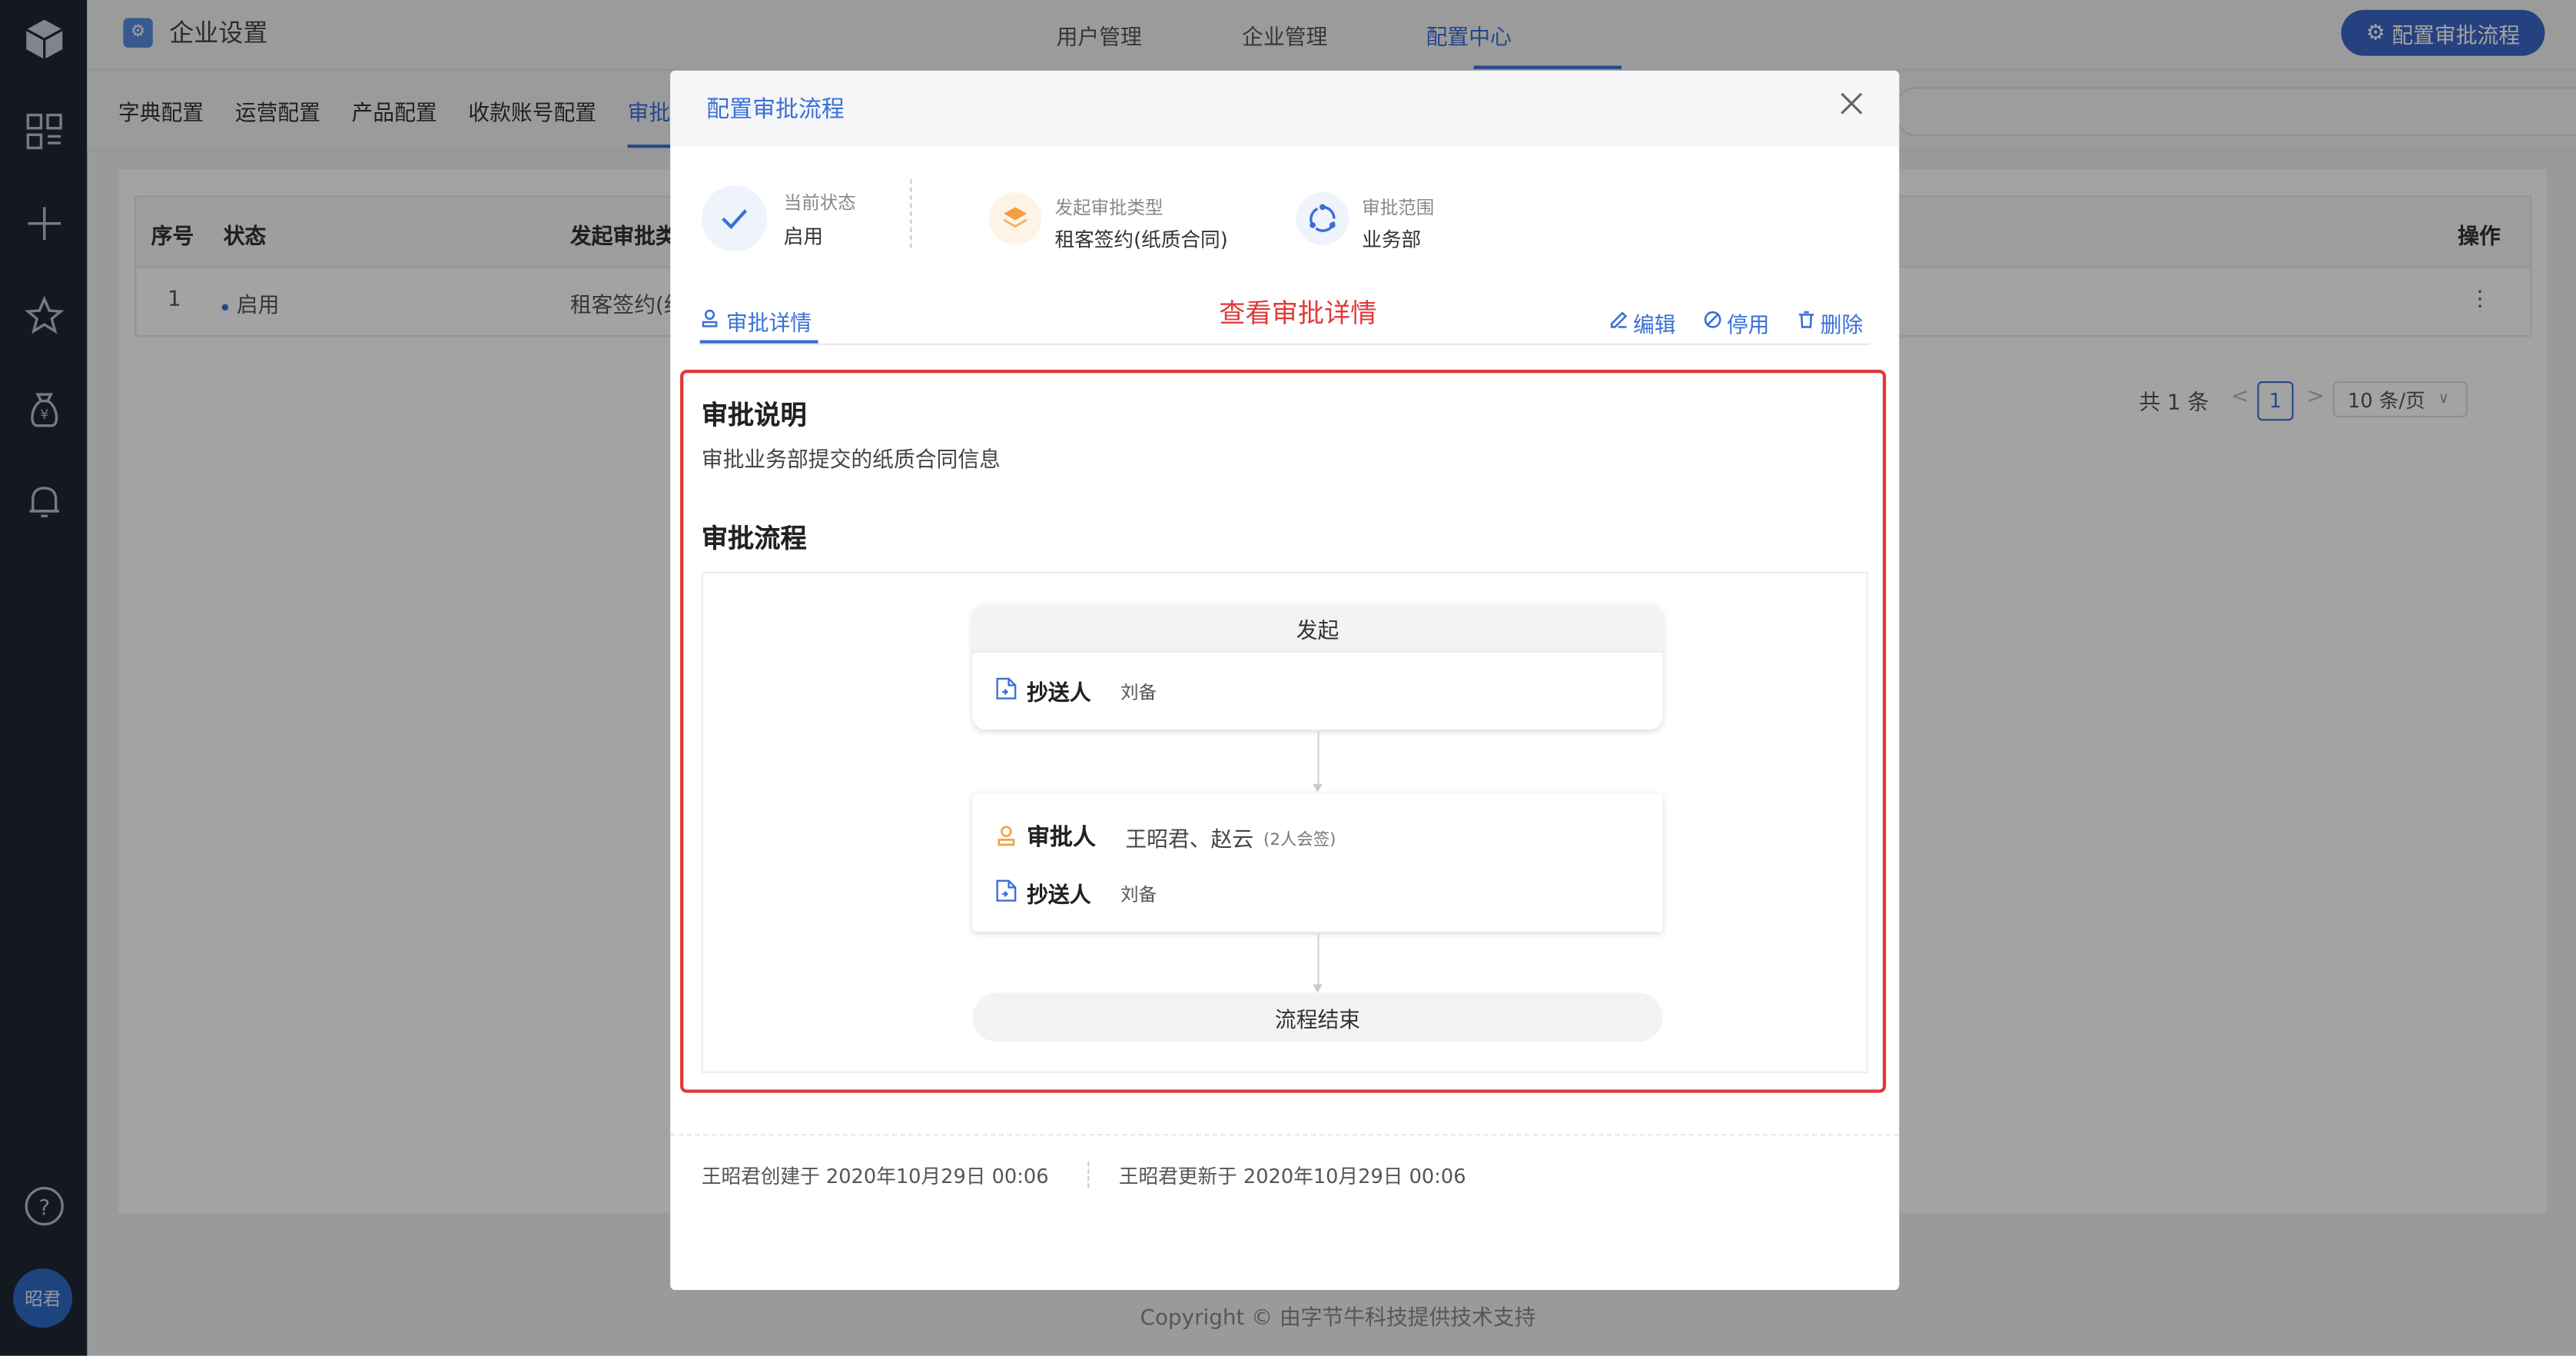  What do you see at coordinates (1059, 896) in the screenshot?
I see `cc-role: 抄送人` at bounding box center [1059, 896].